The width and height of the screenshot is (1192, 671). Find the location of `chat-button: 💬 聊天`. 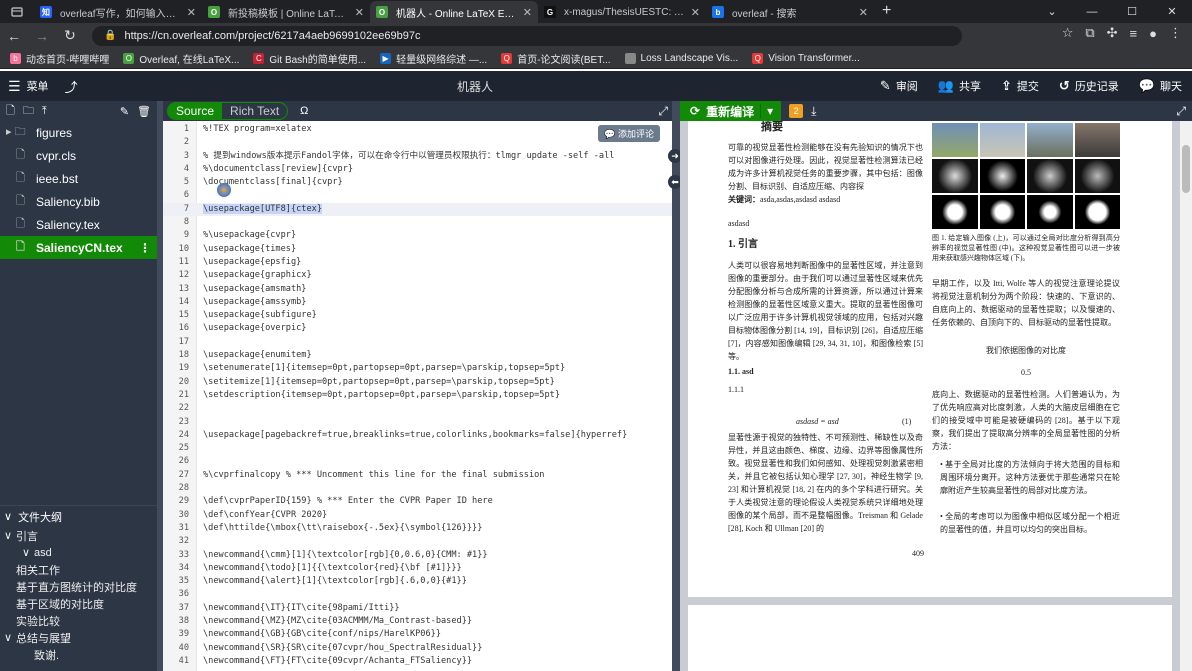

chat-button: 💬 聊天 is located at coordinates (1160, 86).